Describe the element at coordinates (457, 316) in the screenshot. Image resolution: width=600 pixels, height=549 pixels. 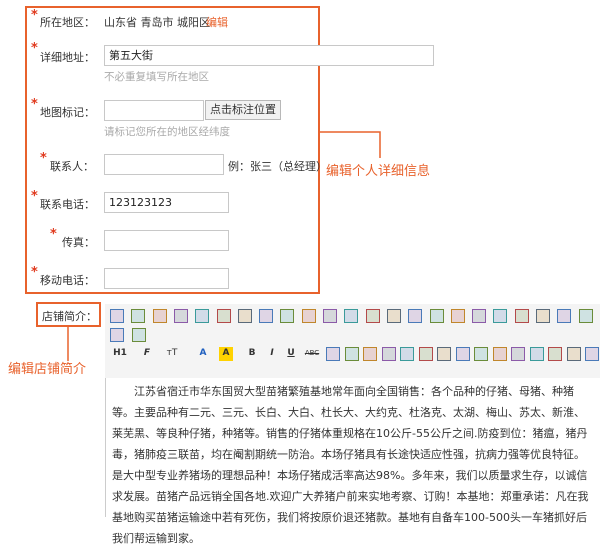
I see `unordered-list-icon` at that location.